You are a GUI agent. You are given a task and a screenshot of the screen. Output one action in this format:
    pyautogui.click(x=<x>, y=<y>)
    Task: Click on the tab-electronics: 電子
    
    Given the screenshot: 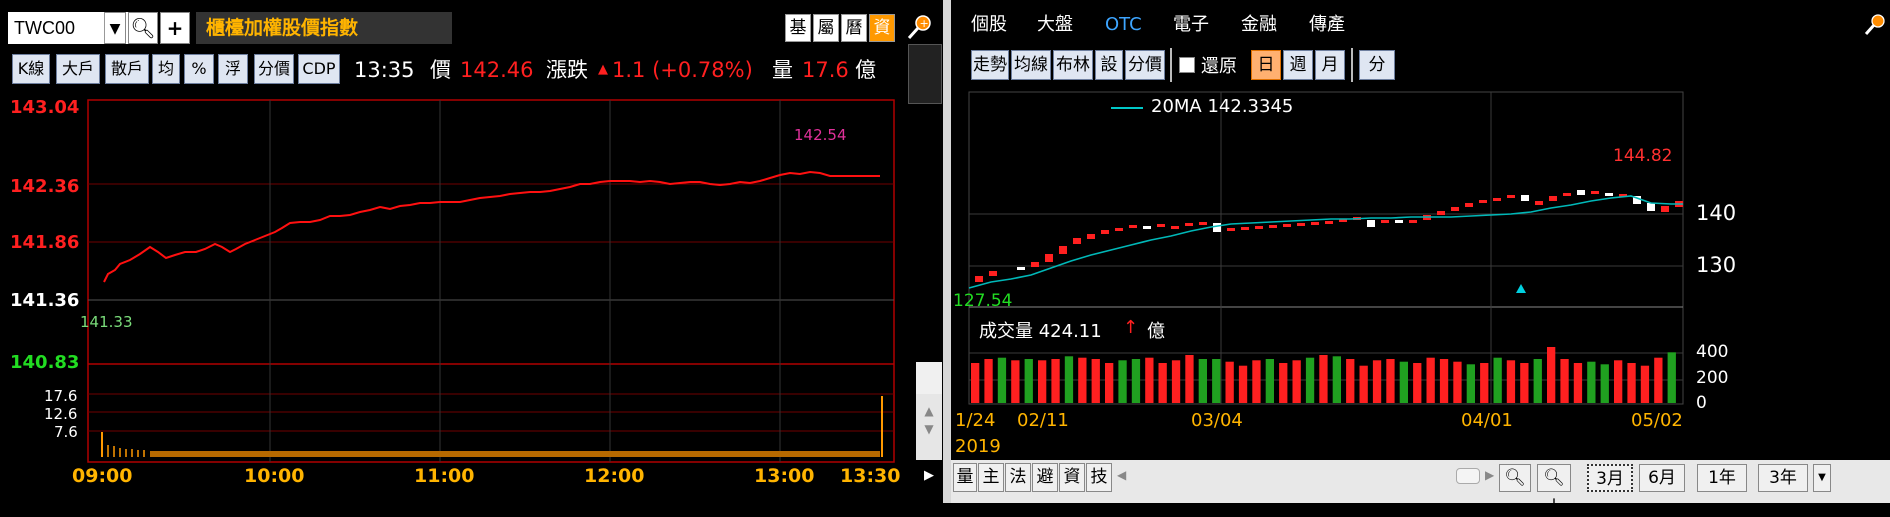 What is the action you would take?
    pyautogui.click(x=1191, y=25)
    